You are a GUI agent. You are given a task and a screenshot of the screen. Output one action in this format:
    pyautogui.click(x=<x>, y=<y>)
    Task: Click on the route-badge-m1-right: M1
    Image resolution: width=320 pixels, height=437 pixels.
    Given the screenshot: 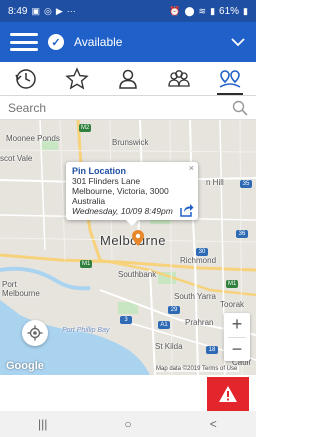 What is the action you would take?
    pyautogui.click(x=232, y=284)
    